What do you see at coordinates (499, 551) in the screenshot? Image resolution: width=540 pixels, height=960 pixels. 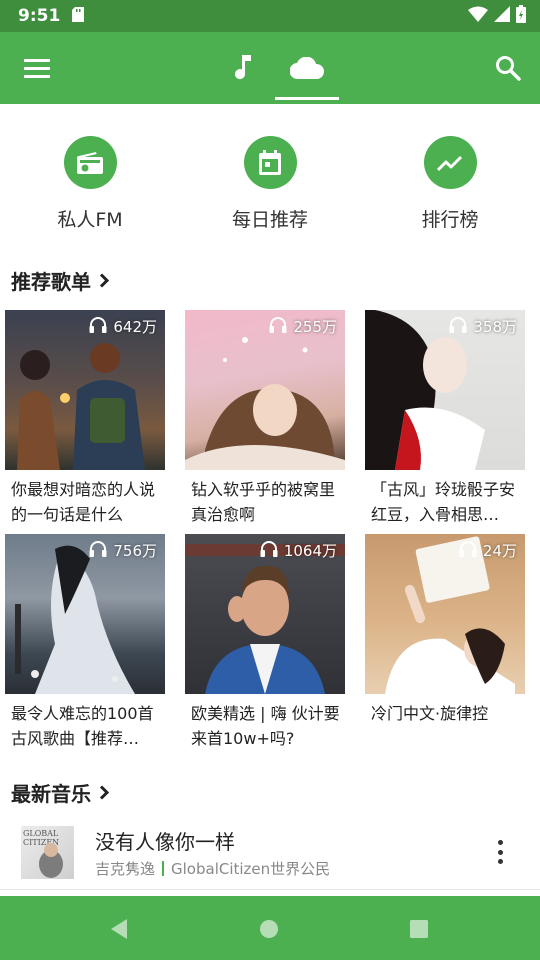 I see `play-count-value: 24万` at bounding box center [499, 551].